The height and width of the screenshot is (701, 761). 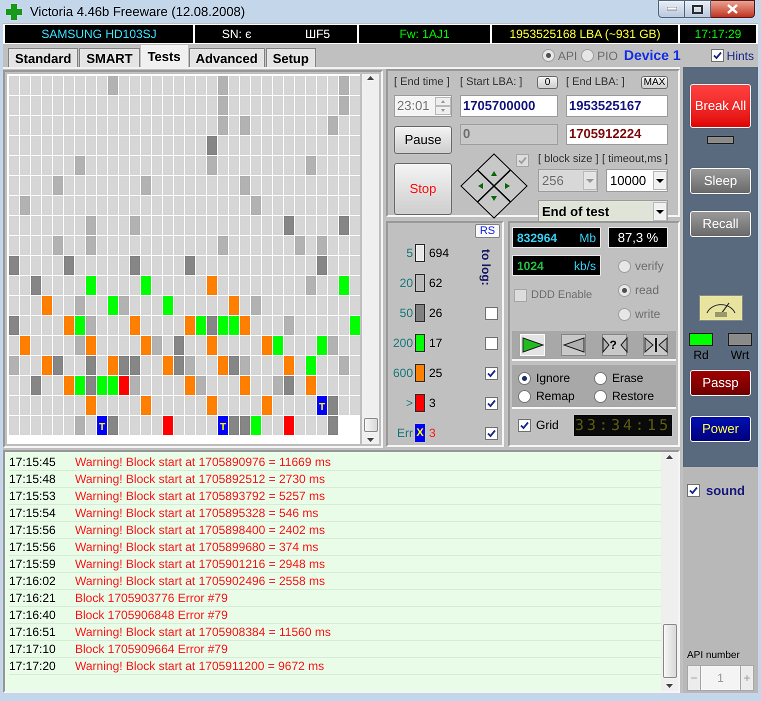 What do you see at coordinates (196, 547) in the screenshot?
I see `log-message: Warning! Block start at 1705899680 = 374 ms` at bounding box center [196, 547].